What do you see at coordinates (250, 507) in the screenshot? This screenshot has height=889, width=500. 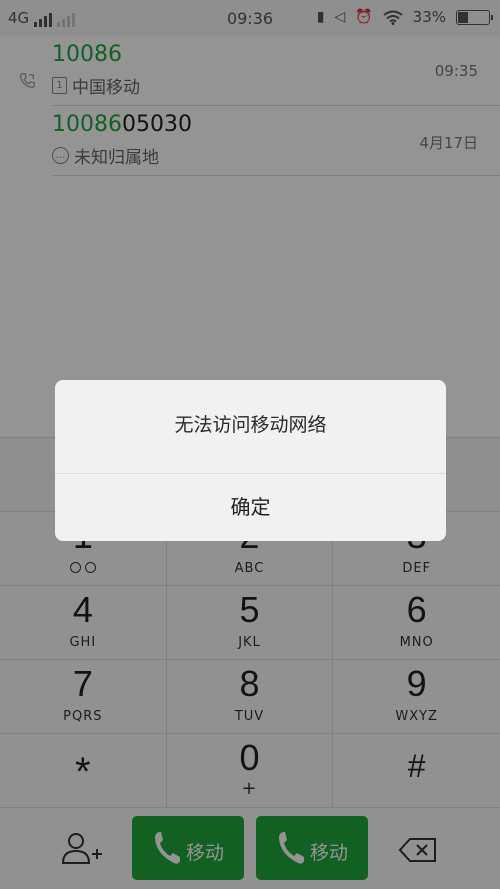 I see `ok-button: 确定` at bounding box center [250, 507].